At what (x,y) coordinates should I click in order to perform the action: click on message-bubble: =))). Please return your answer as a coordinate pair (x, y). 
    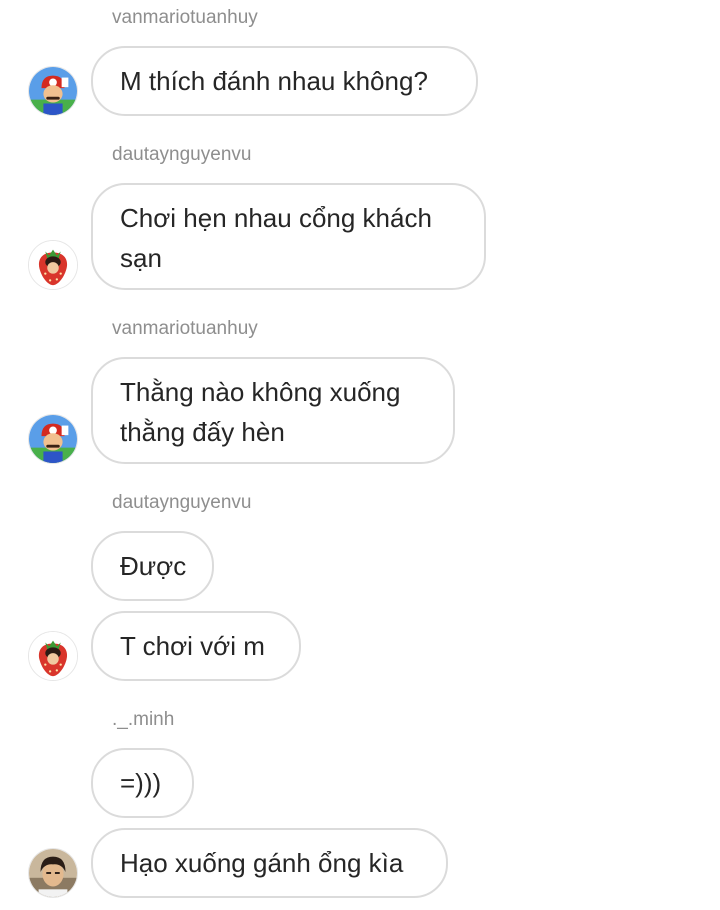
    Looking at the image, I should click on (142, 783).